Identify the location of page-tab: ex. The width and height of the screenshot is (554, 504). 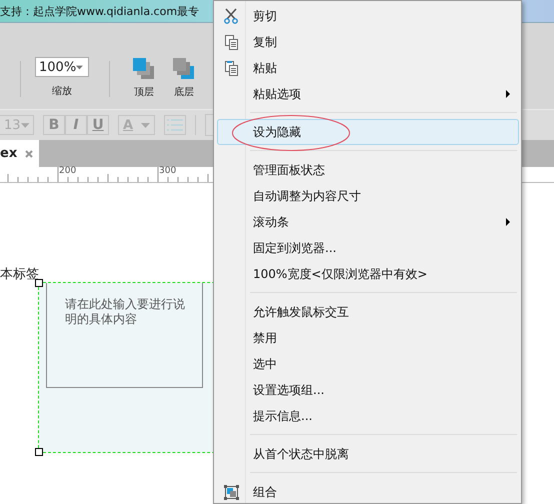
(20, 153).